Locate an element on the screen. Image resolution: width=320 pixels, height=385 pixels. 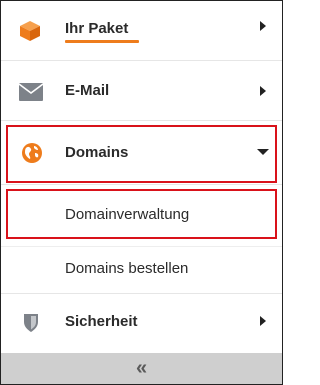
submenu-item-domains-bestellen: Domains bestellen is located at coordinates (141, 270).